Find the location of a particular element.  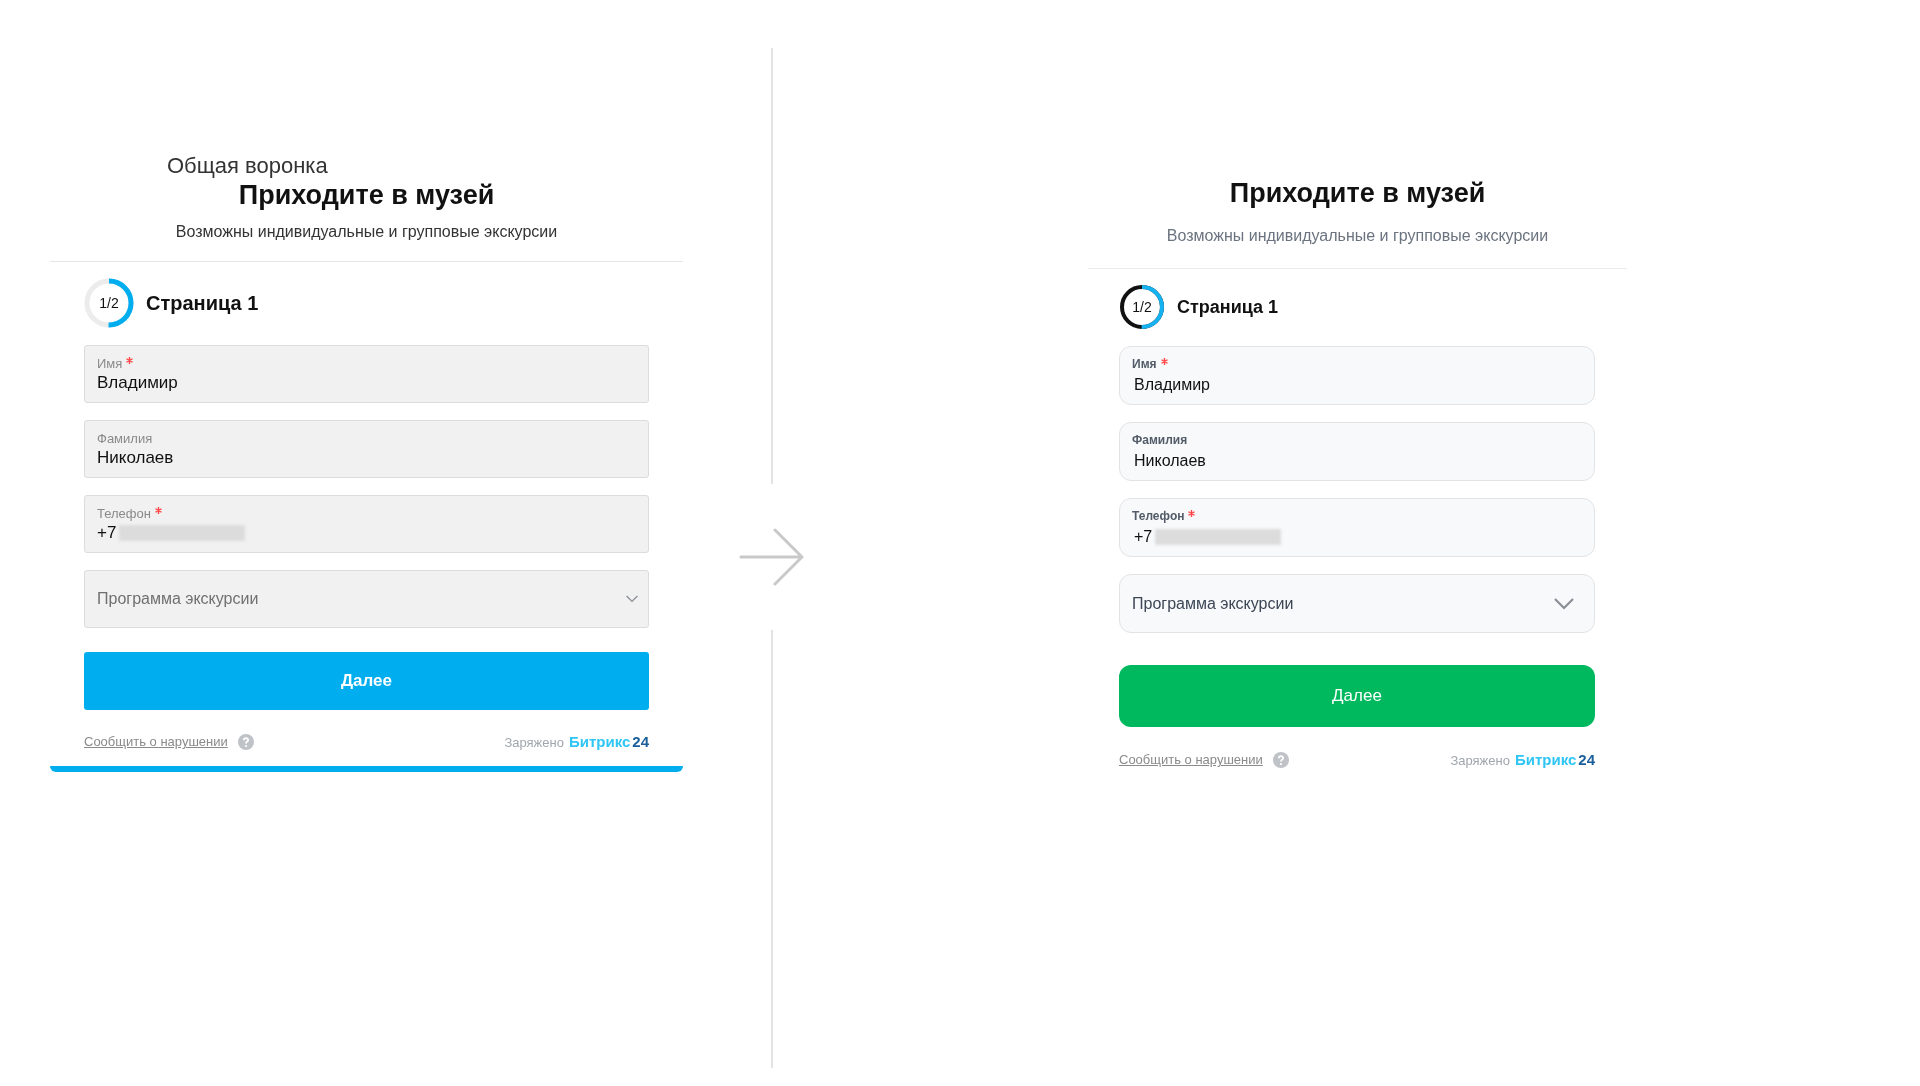

arrow-icon is located at coordinates (772, 557).